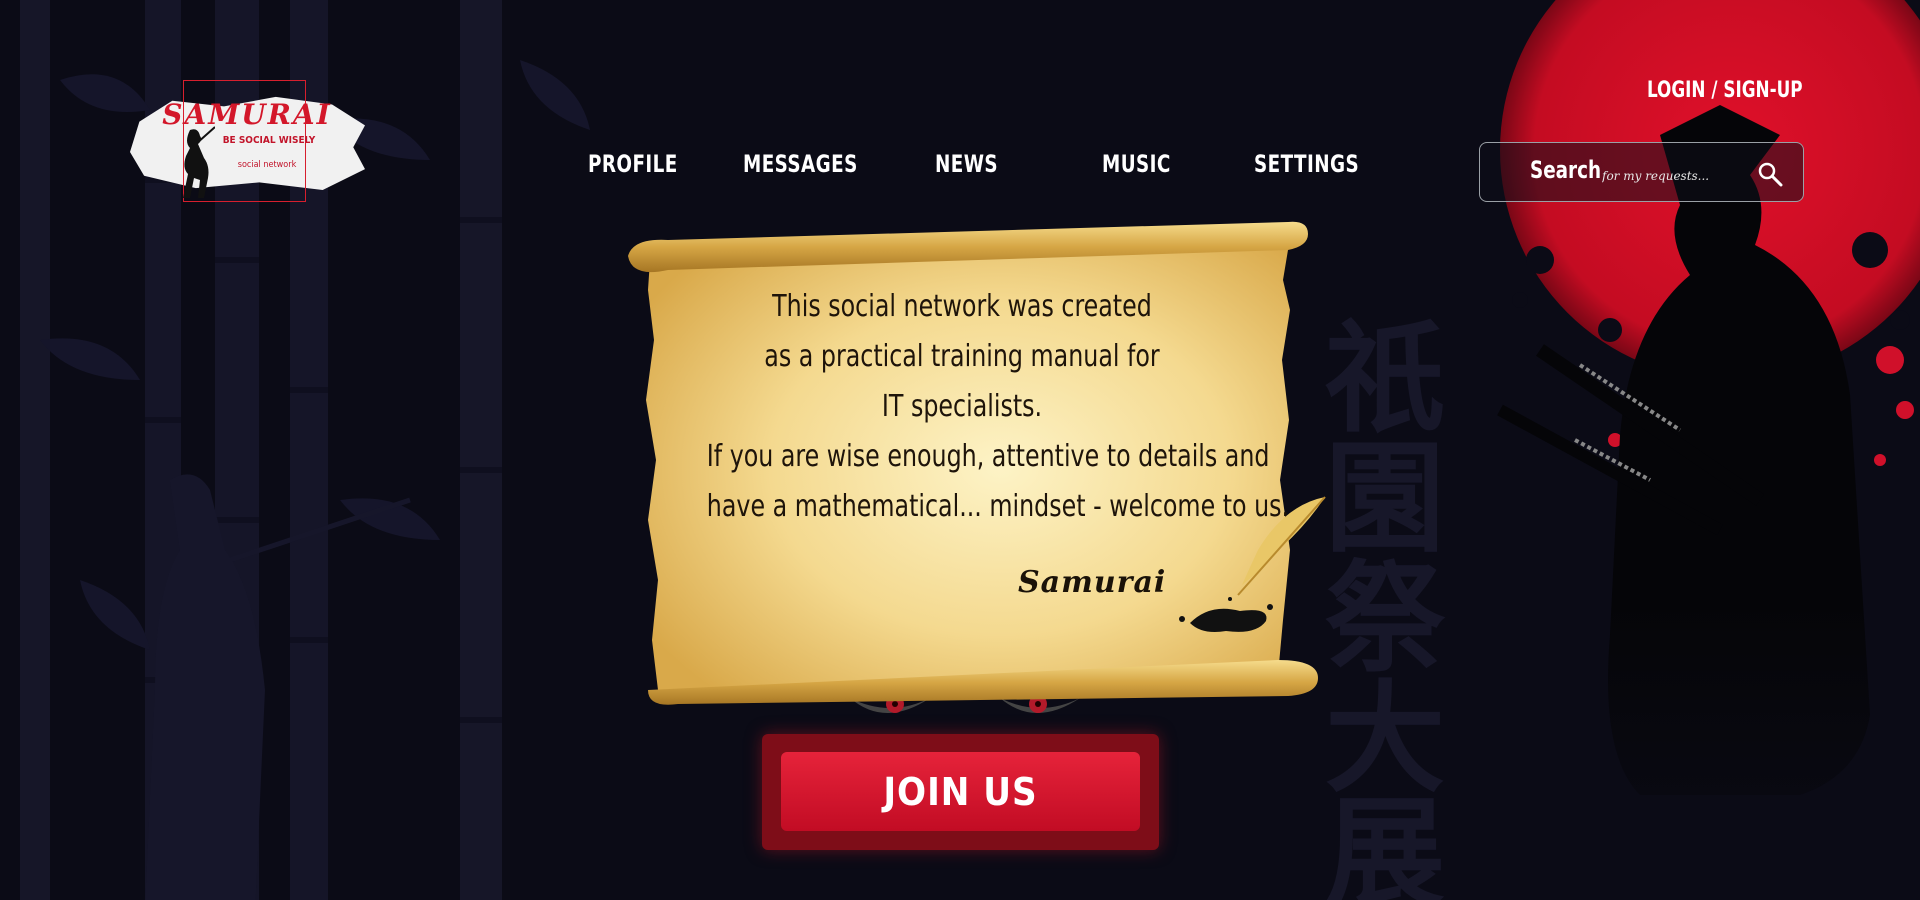  I want to click on search-box: Search, so click(1641, 172).